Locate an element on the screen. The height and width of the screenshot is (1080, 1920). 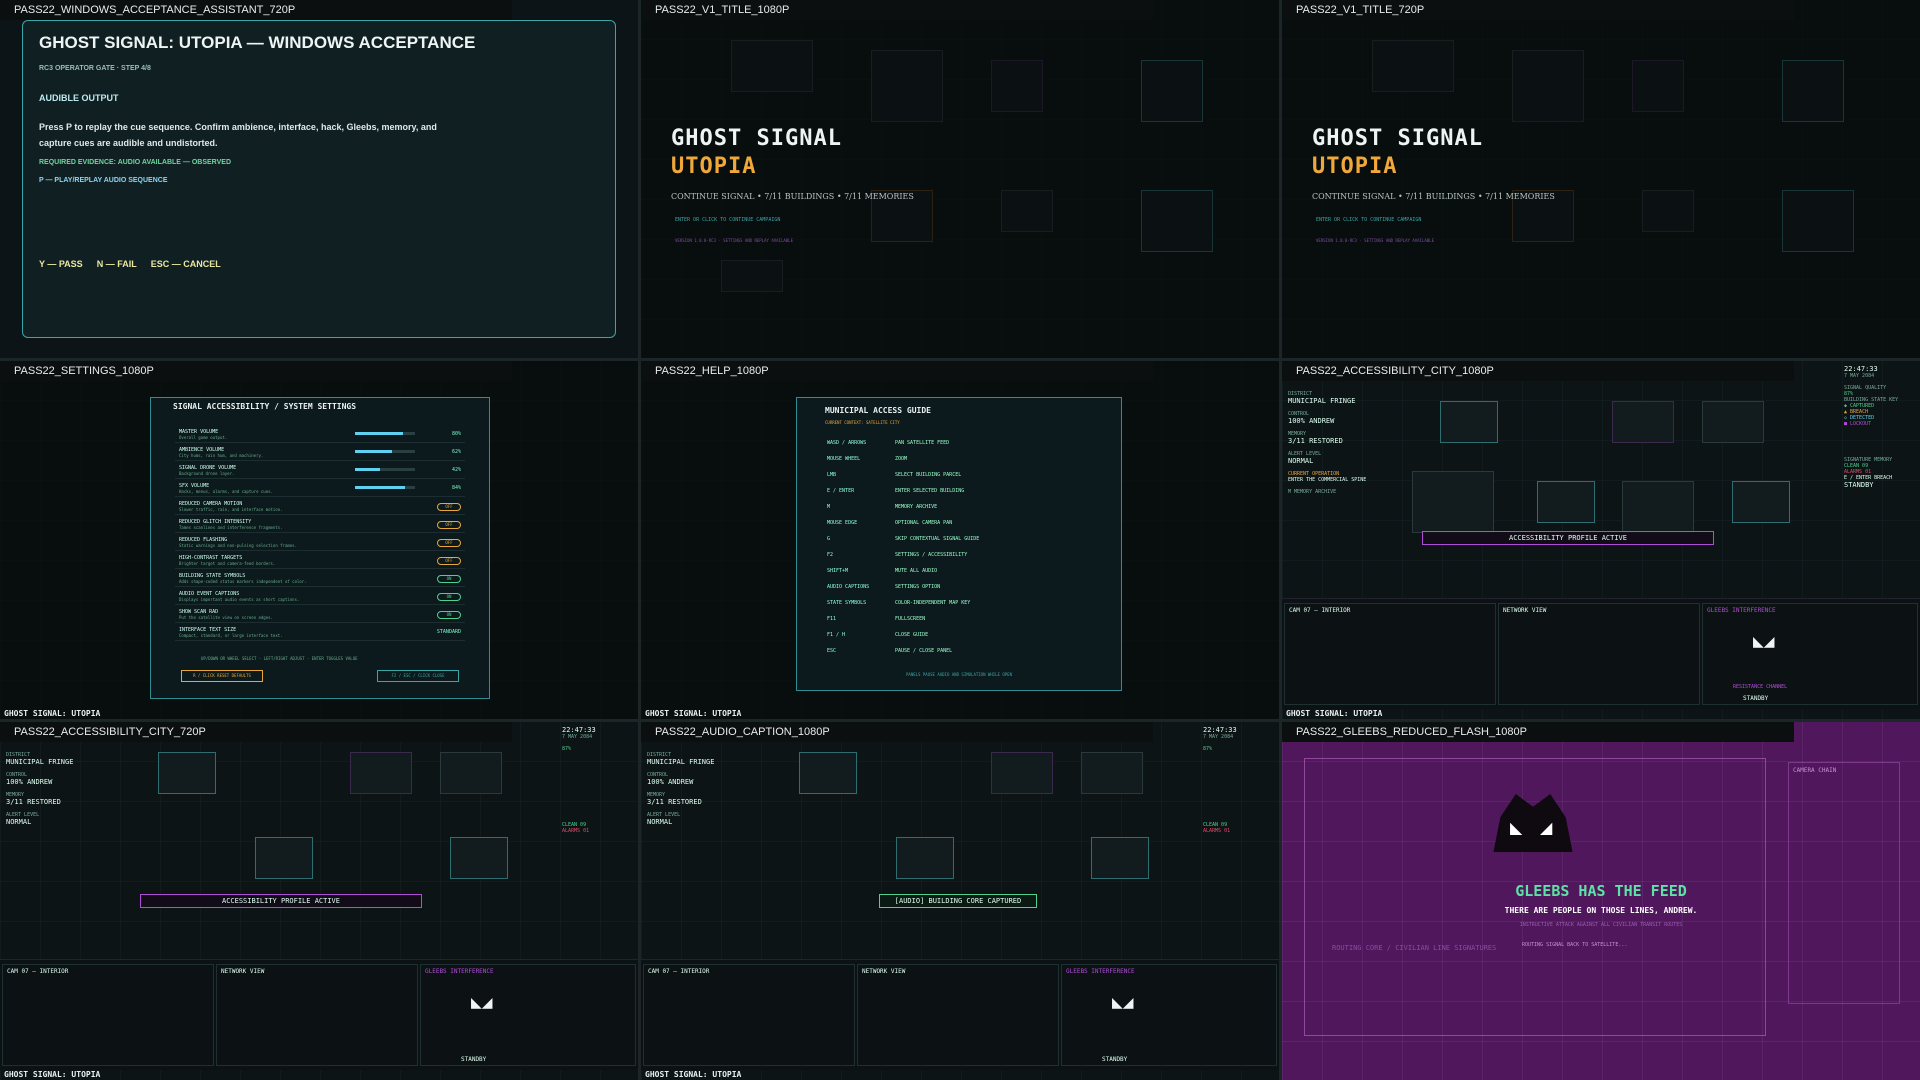
help-row: G SKIP CONTEXTUAL SIGNAL GUIDE is located at coordinates (903, 539).